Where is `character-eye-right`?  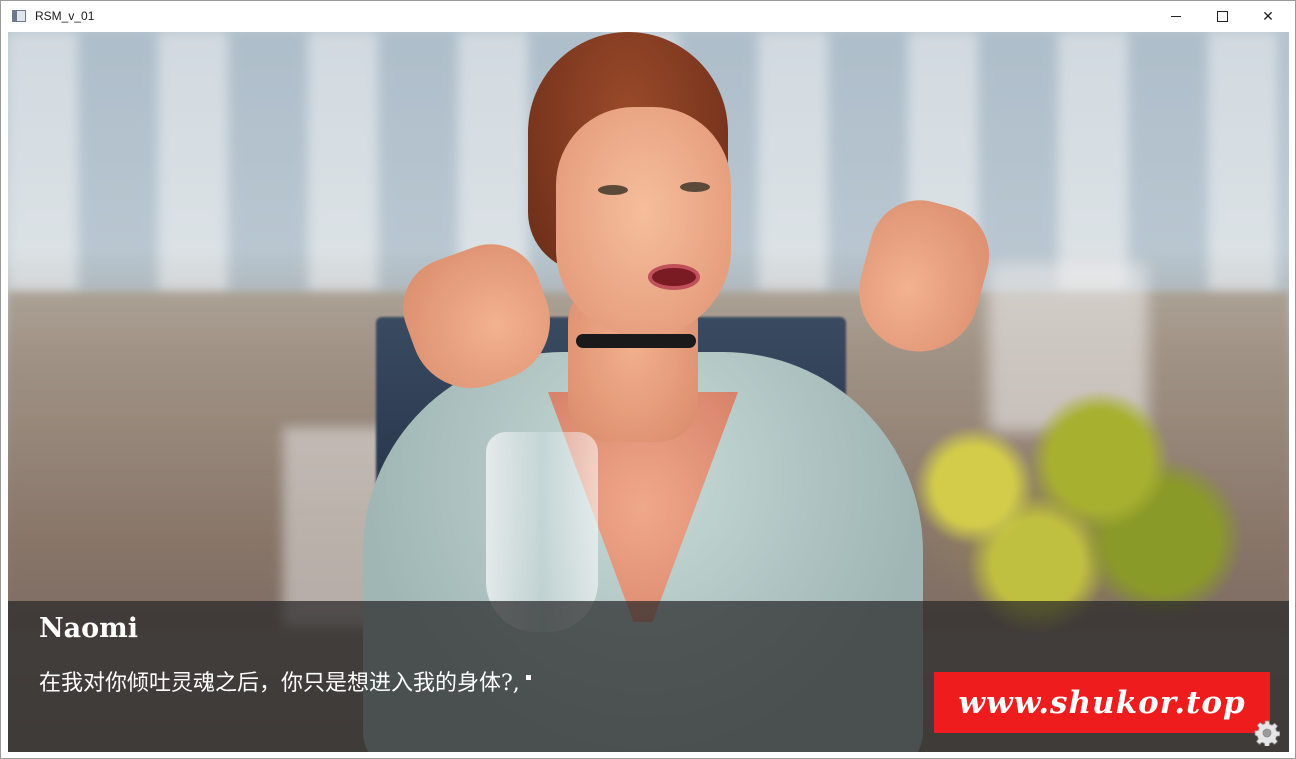 character-eye-right is located at coordinates (695, 187).